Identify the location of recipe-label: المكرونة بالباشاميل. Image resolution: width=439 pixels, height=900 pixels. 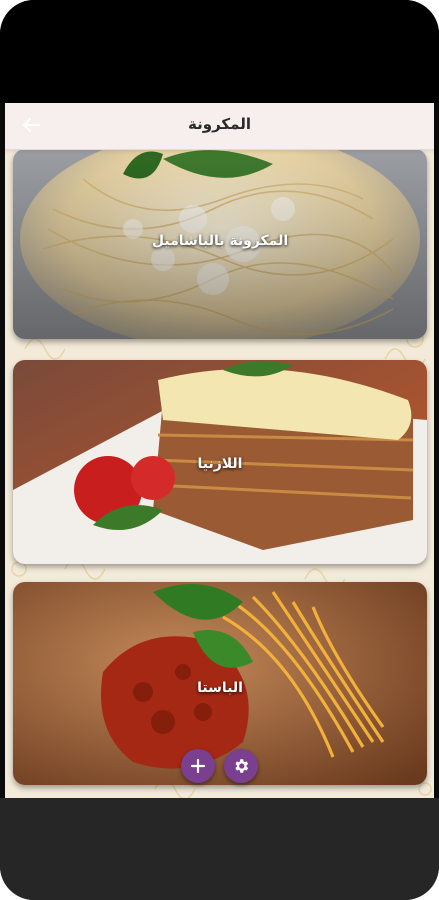
(220, 241).